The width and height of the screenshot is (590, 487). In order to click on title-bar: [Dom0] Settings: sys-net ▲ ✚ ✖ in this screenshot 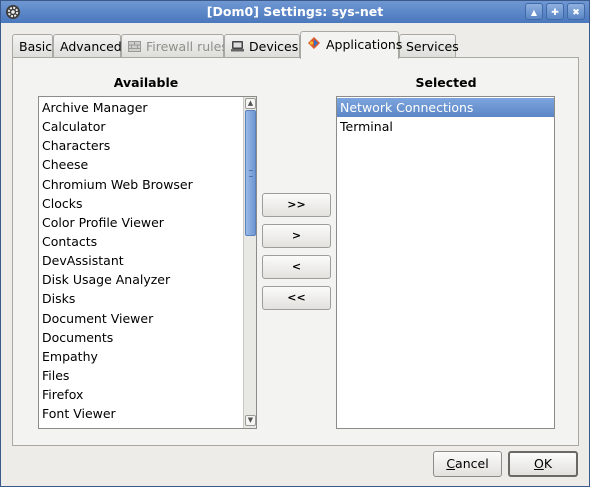, I will do `click(295, 12)`.